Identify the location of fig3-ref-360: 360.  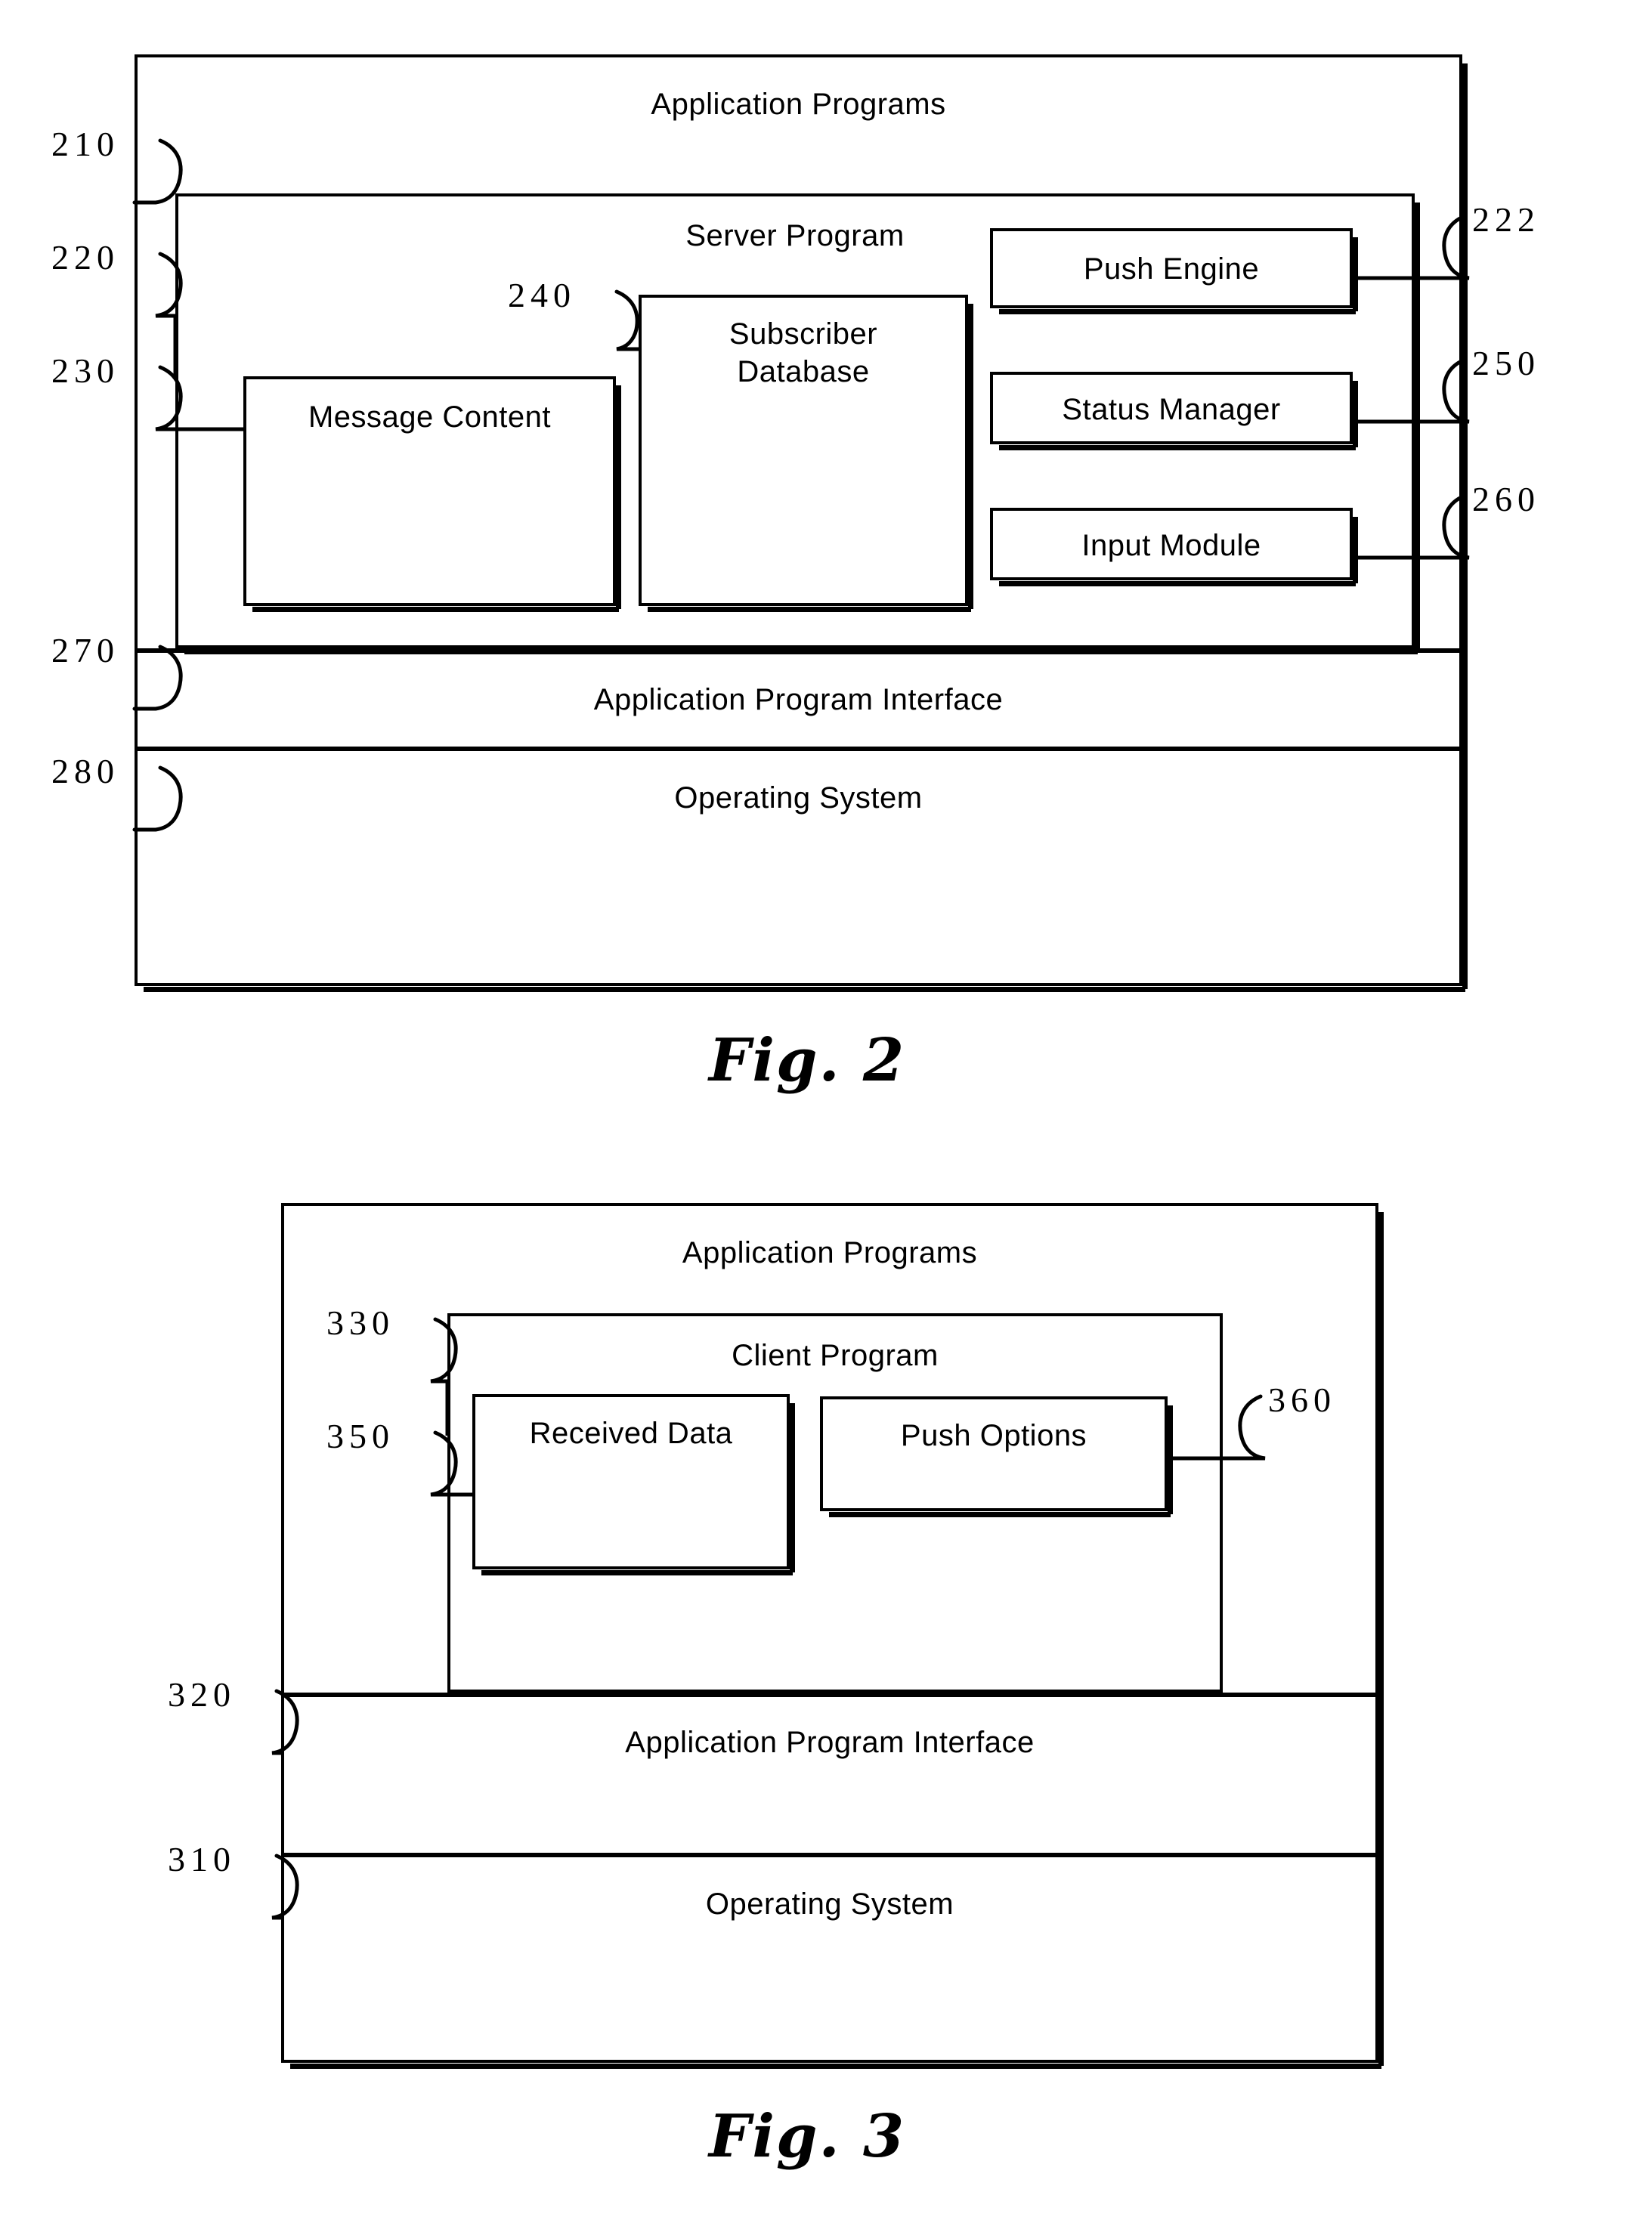
(1302, 1399).